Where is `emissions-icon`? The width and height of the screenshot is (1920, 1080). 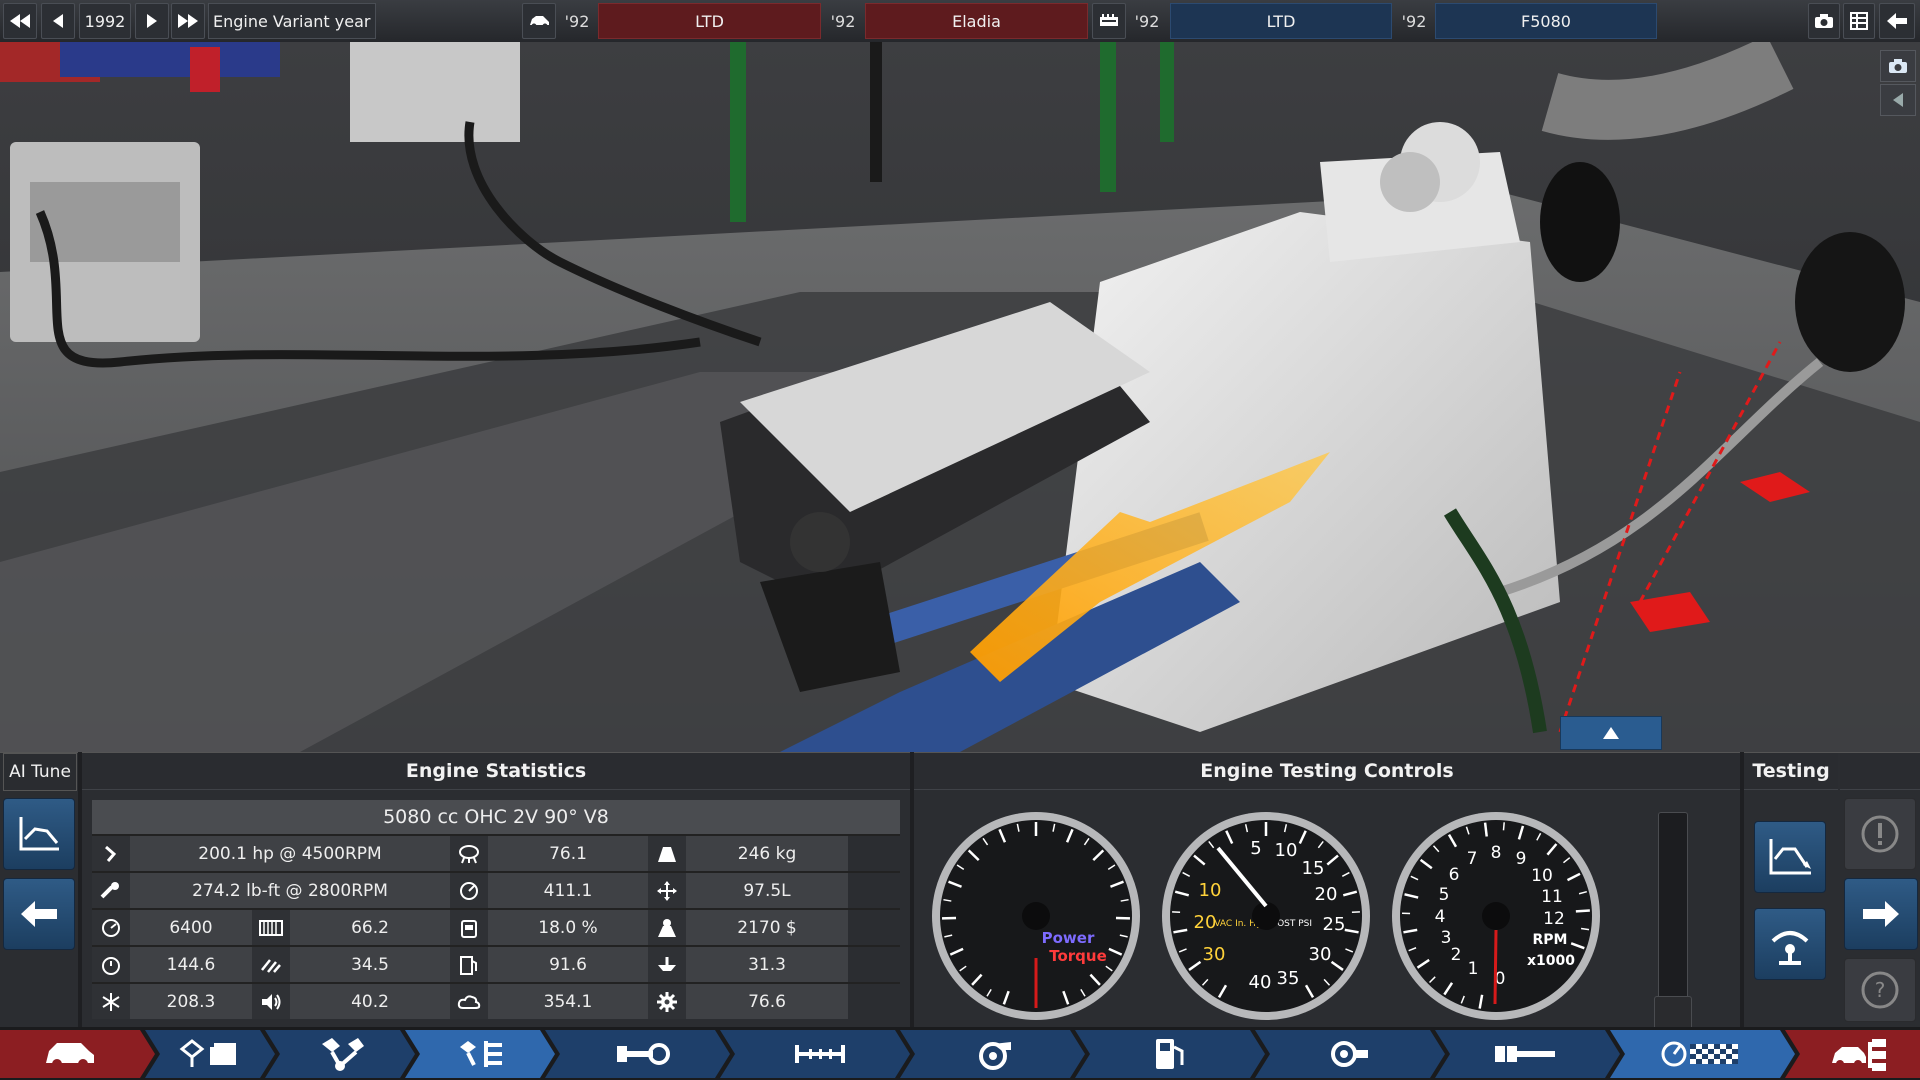 emissions-icon is located at coordinates (469, 853).